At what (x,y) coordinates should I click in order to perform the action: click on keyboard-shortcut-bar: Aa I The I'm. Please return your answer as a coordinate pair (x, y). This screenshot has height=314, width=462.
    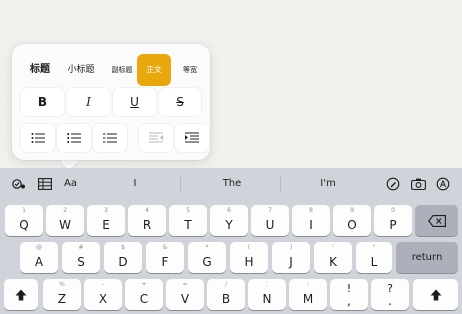
    Looking at the image, I should click on (231, 184).